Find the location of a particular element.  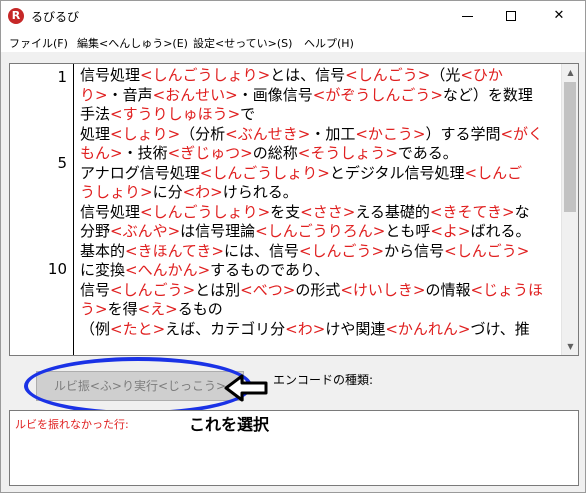

ruby-reading: う> is located at coordinates (94, 309).